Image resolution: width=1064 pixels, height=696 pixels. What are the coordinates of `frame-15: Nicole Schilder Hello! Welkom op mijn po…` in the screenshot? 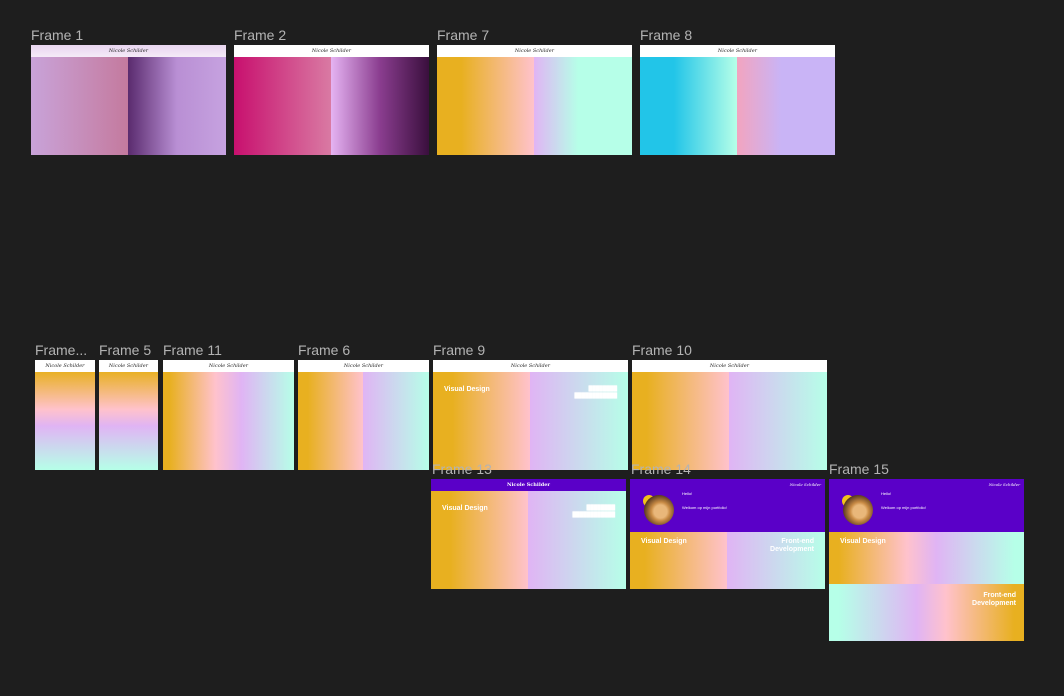 It's located at (926, 560).